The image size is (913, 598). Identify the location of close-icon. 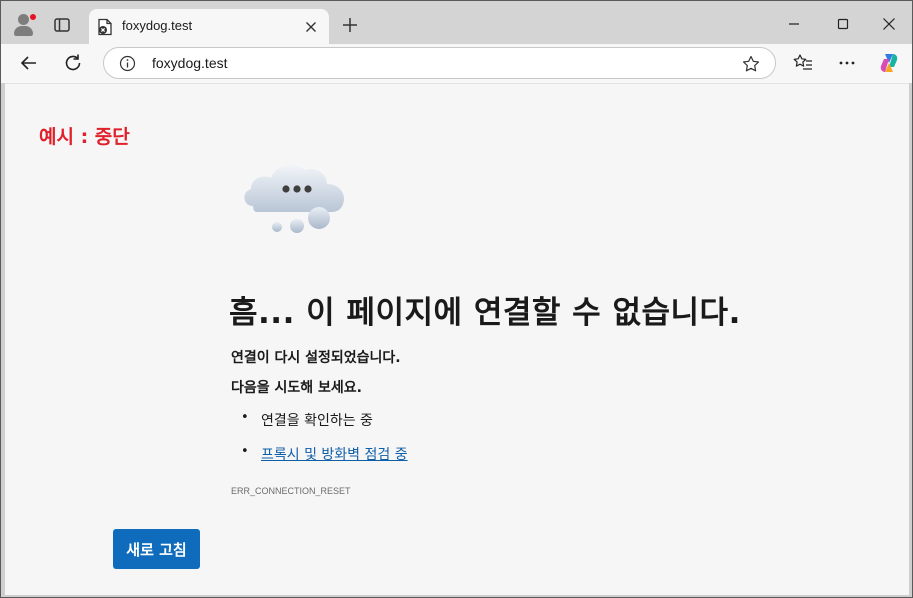
(311, 27).